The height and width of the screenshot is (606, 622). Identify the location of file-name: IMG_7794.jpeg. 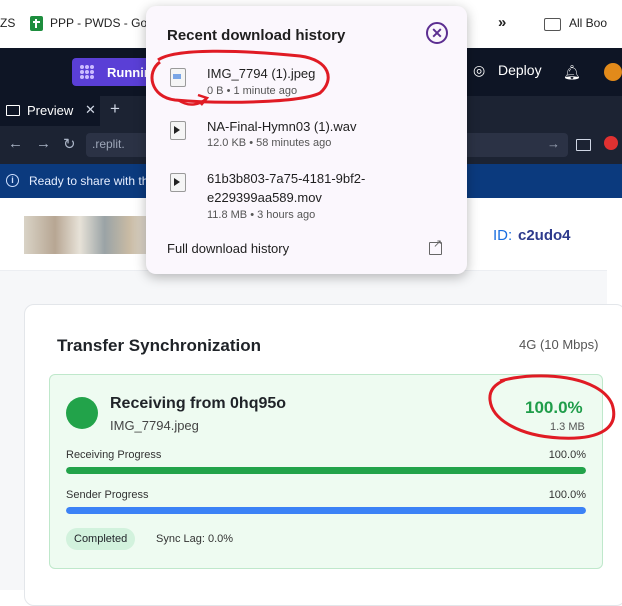
(154, 425).